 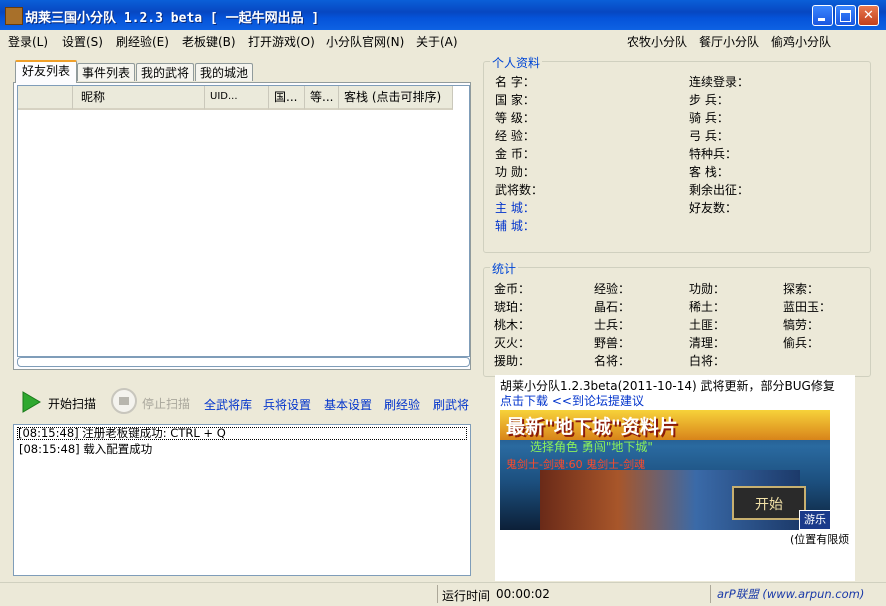 What do you see at coordinates (719, 190) in the screenshot?
I see `profile-remaining-label: 剩余出征：` at bounding box center [719, 190].